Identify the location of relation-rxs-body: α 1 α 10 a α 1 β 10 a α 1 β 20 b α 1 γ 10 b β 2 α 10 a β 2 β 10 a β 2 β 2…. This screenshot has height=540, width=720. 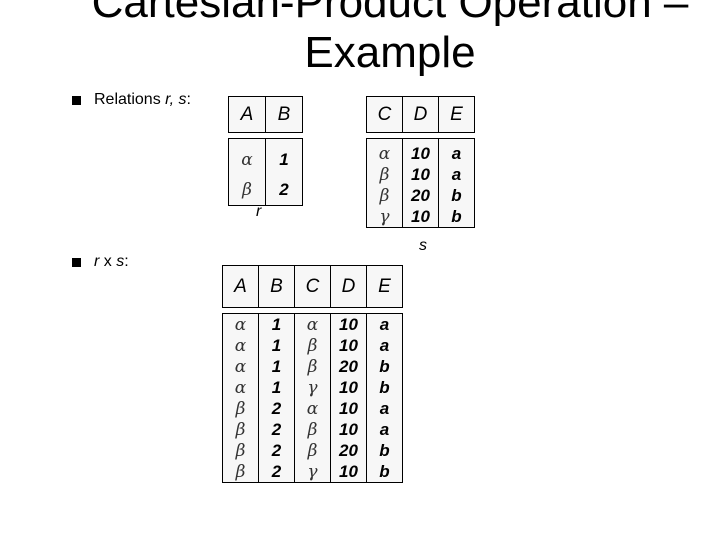
(312, 398).